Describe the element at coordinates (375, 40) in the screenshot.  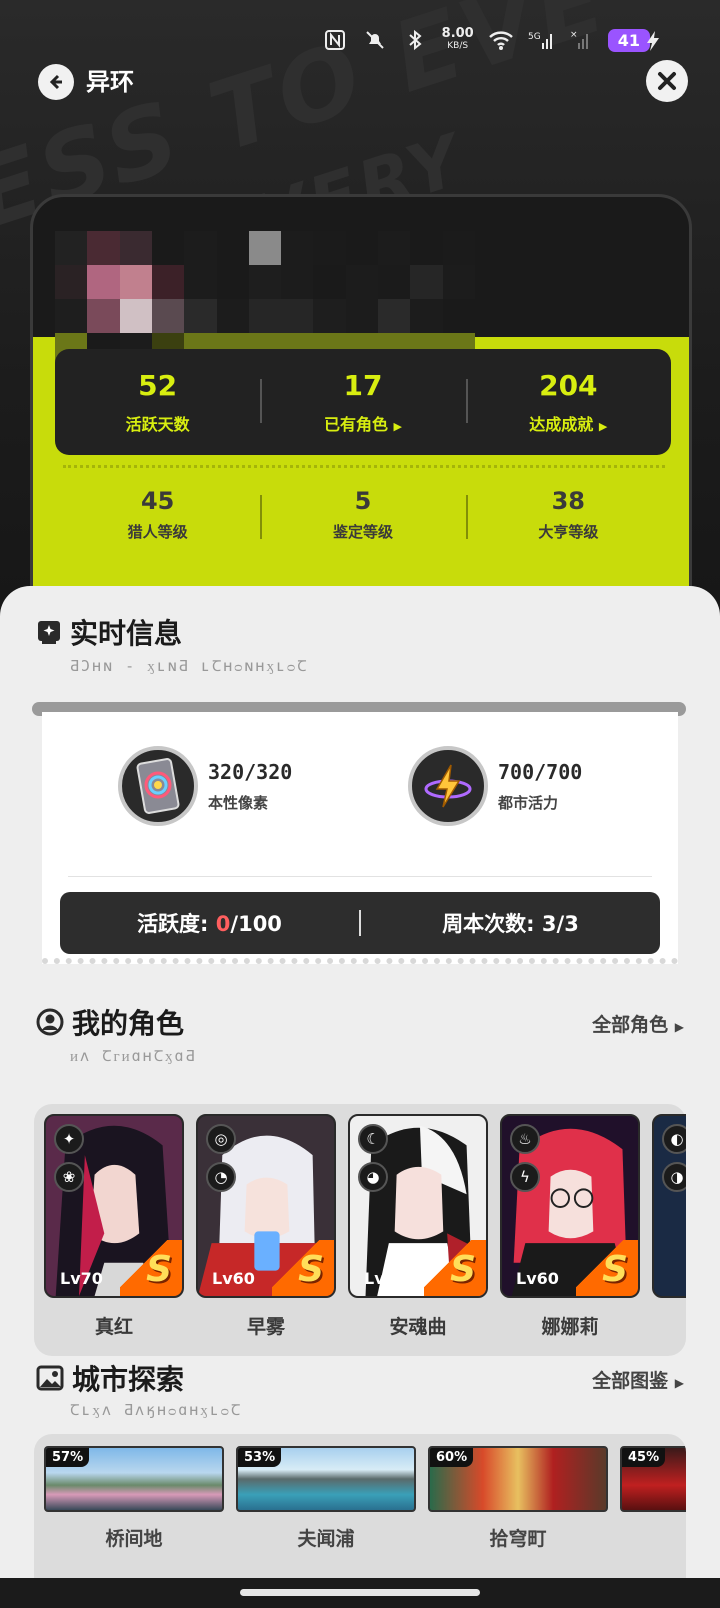
I see `mute-icon` at that location.